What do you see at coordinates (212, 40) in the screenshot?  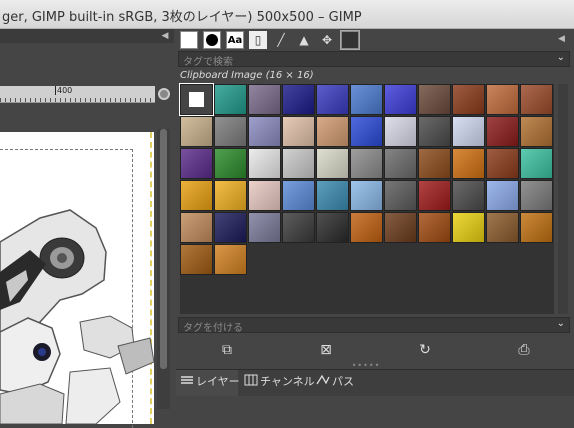 I see `brushes-tab` at bounding box center [212, 40].